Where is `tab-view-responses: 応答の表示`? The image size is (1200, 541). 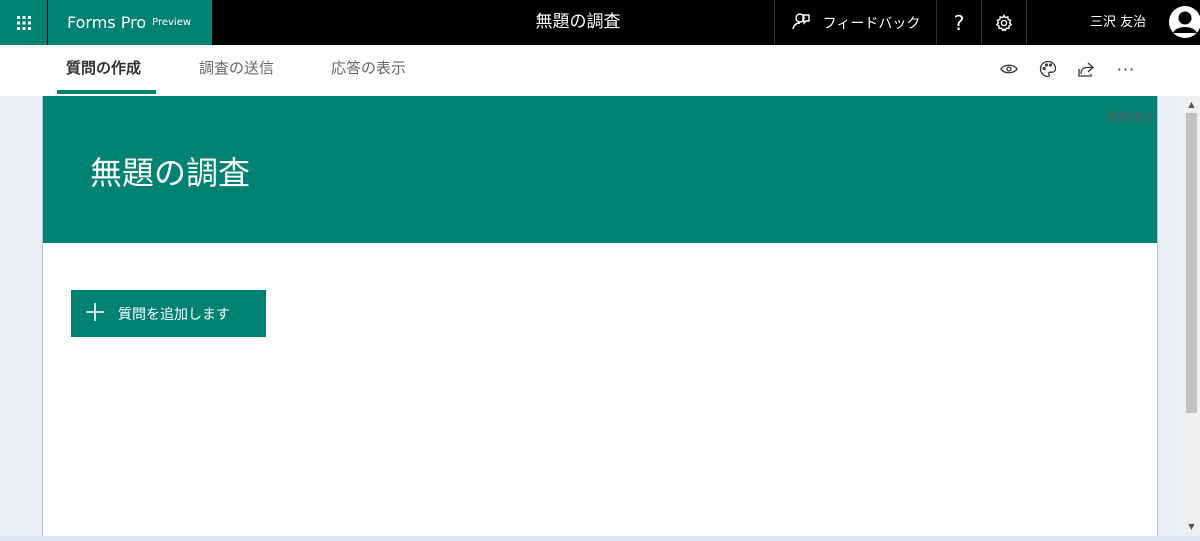 tab-view-responses: 応答の表示 is located at coordinates (368, 69).